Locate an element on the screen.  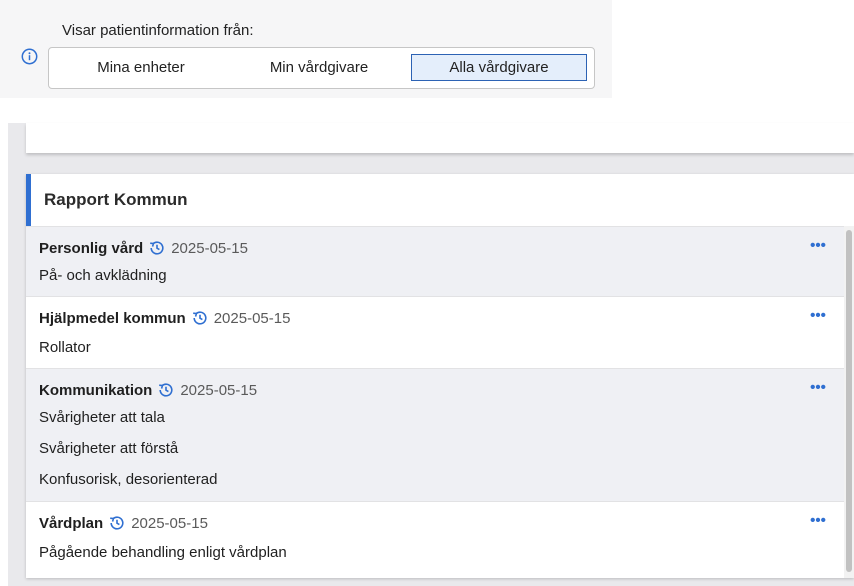
item-header: Vårdplan 2025-05-15 is located at coordinates (123, 523).